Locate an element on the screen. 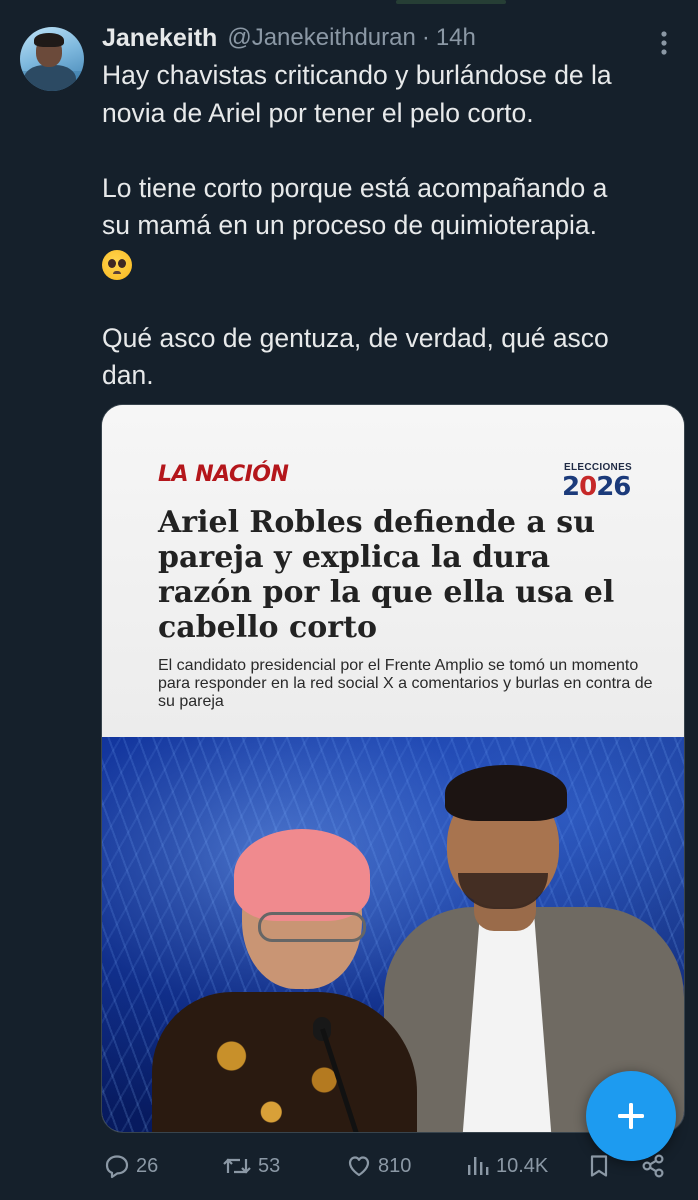 This screenshot has height=1200, width=698. election-year-logo: 2026 is located at coordinates (596, 487).